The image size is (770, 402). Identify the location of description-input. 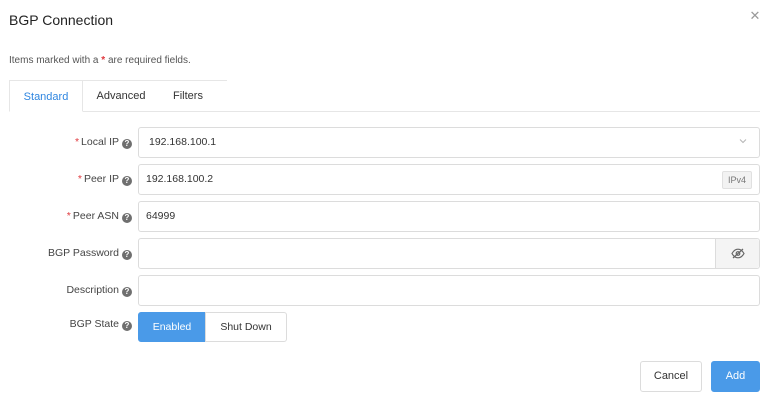
(449, 290).